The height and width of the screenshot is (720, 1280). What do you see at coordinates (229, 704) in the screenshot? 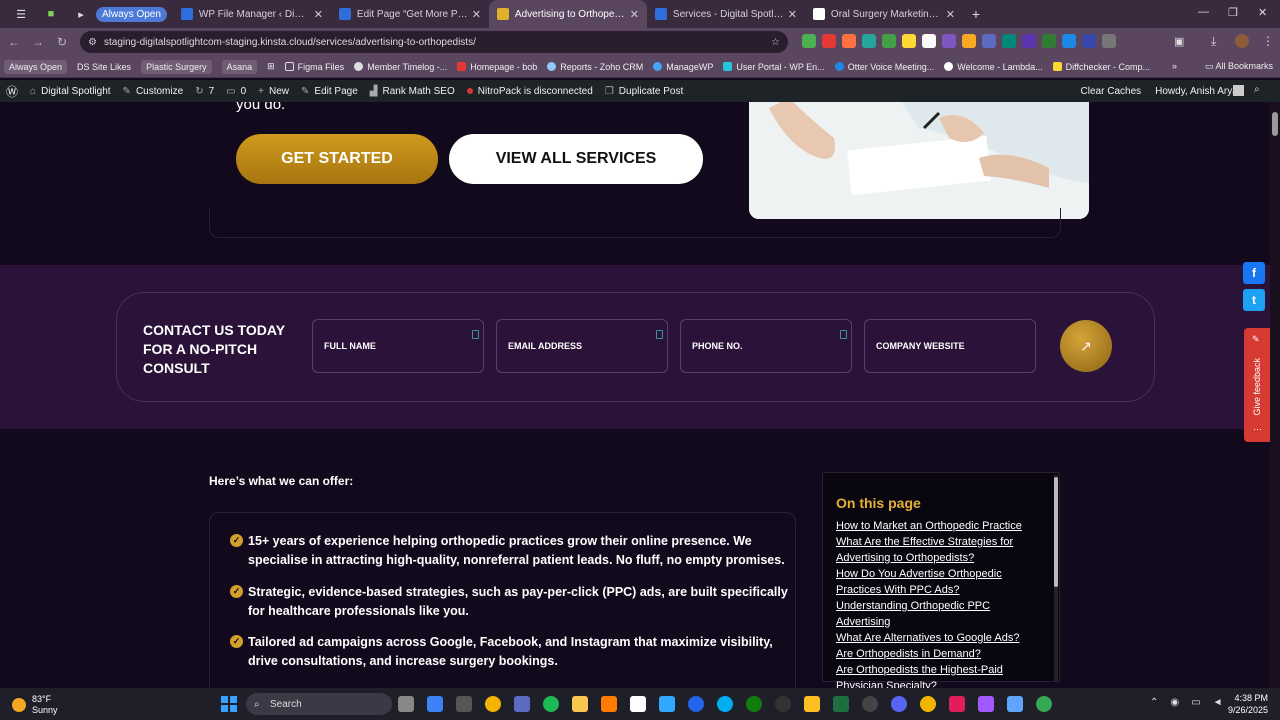
I see `windows-start-icon` at bounding box center [229, 704].